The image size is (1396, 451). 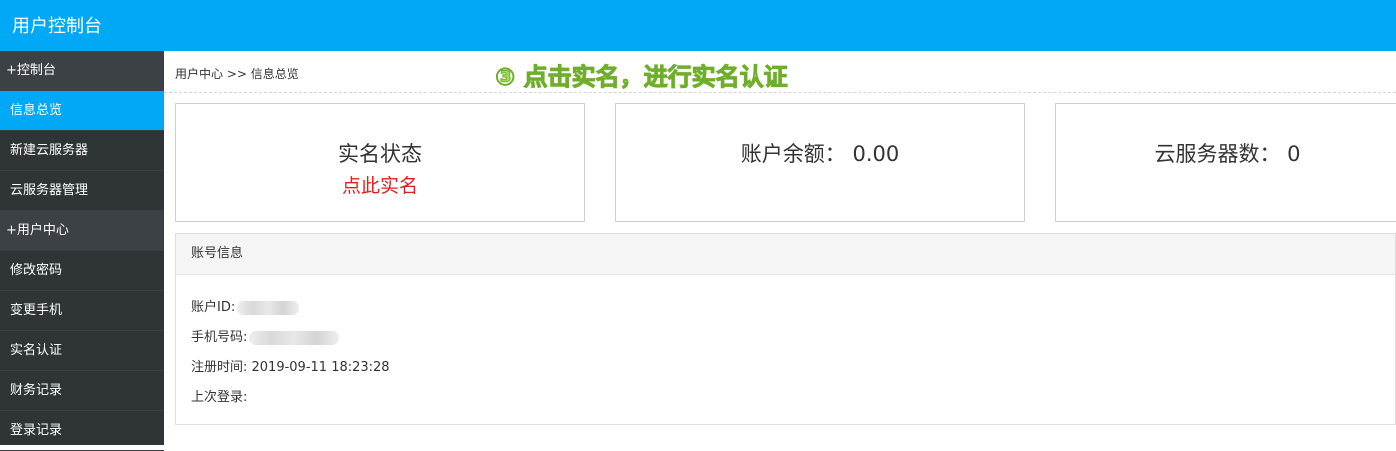 I want to click on account-id-label: 账户ID:, so click(x=213, y=307).